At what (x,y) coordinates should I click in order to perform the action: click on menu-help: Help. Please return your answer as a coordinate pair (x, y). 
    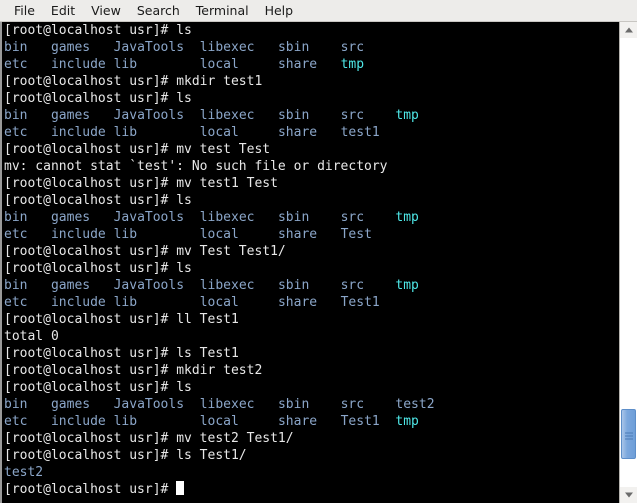
    Looking at the image, I should click on (279, 11).